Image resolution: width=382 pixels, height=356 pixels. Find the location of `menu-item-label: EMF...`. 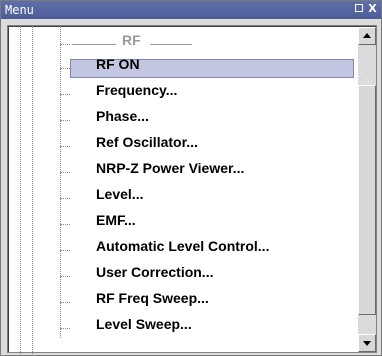

menu-item-label: EMF... is located at coordinates (116, 220).